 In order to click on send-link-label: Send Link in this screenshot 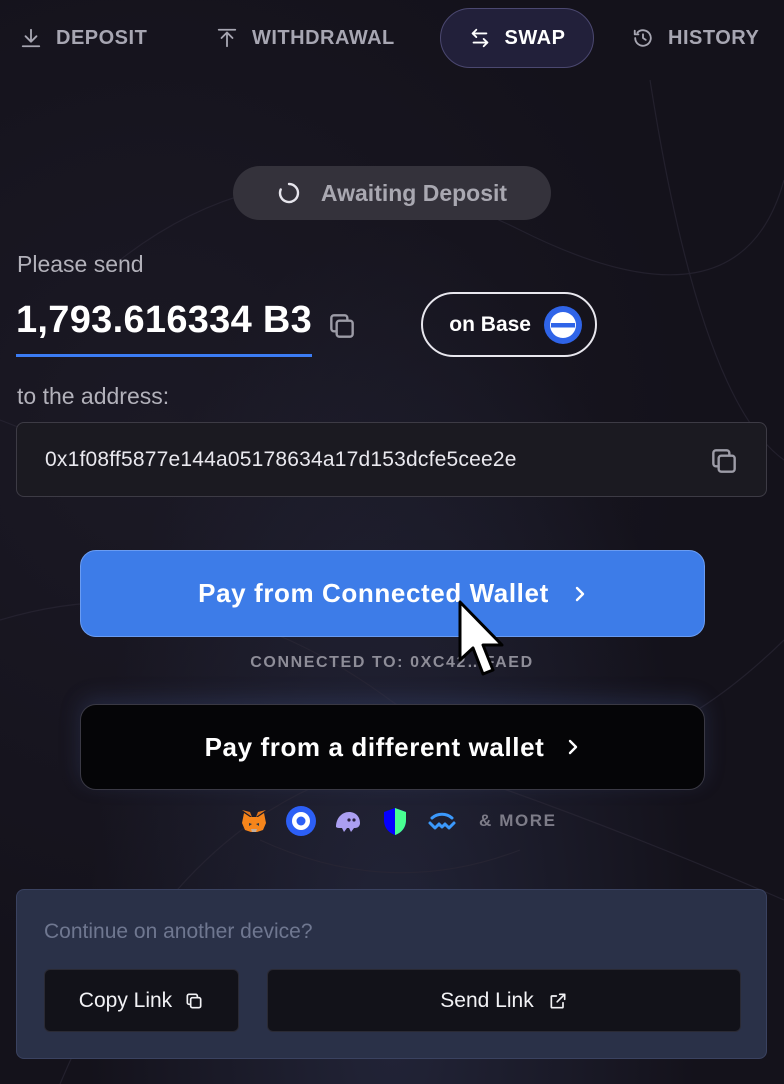, I will do `click(487, 1000)`.